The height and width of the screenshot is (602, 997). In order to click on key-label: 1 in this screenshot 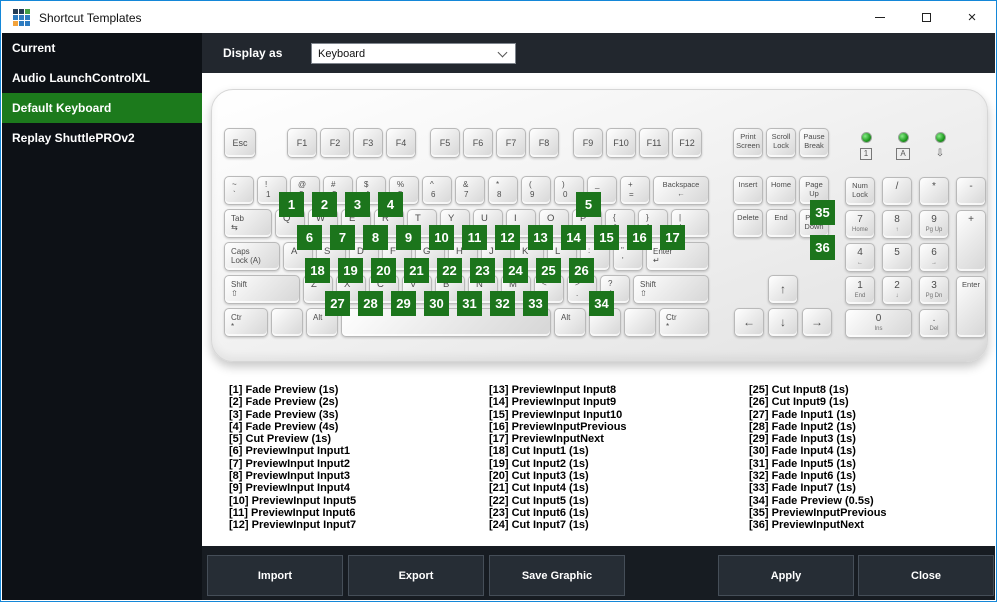, I will do `click(860, 285)`.